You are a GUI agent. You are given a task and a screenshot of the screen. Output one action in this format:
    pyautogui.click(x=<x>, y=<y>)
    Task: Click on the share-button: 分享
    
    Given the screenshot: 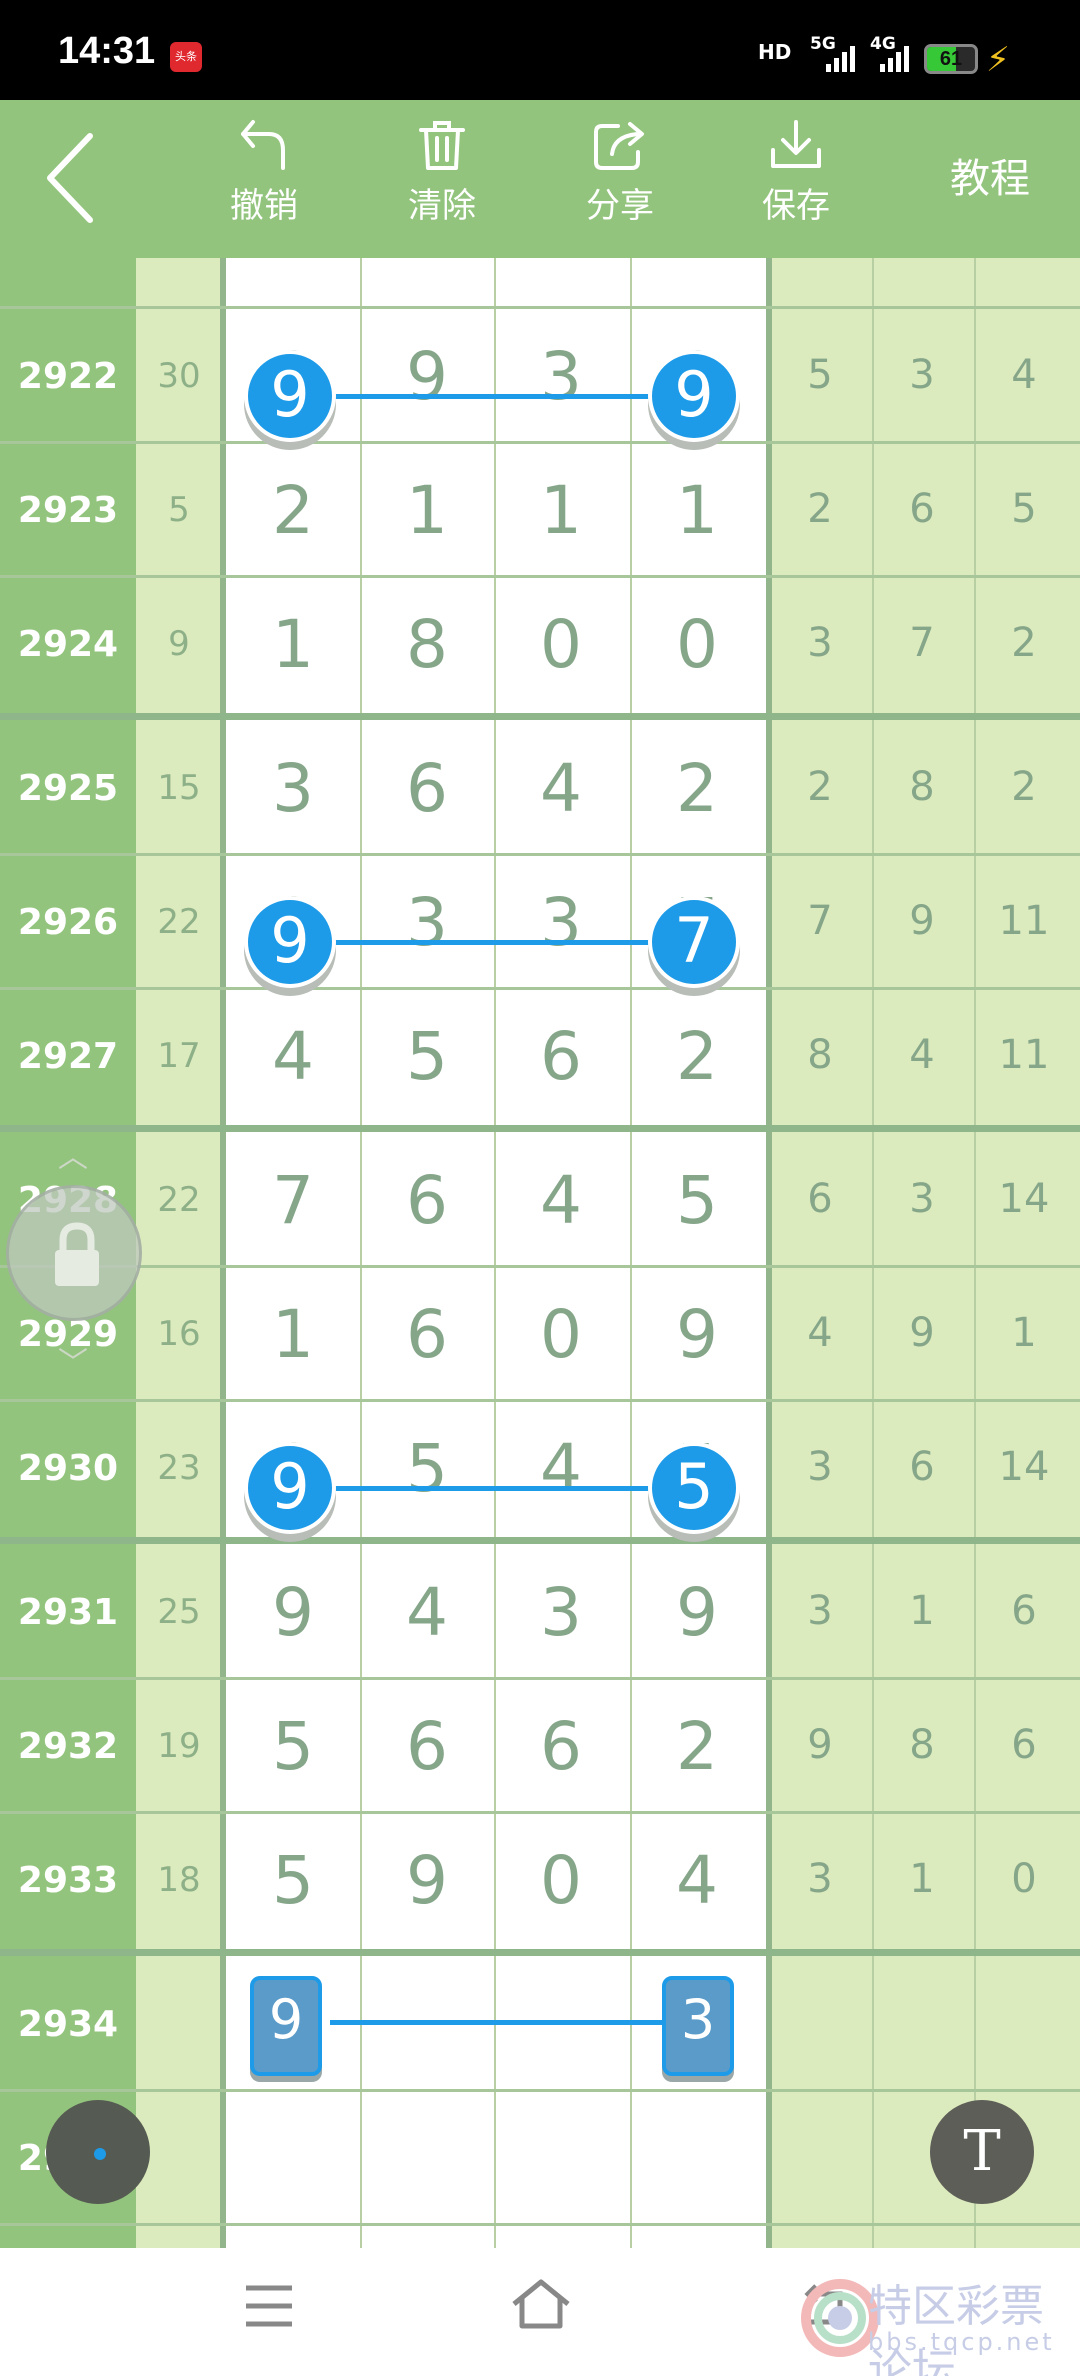 What is the action you would take?
    pyautogui.click(x=620, y=178)
    